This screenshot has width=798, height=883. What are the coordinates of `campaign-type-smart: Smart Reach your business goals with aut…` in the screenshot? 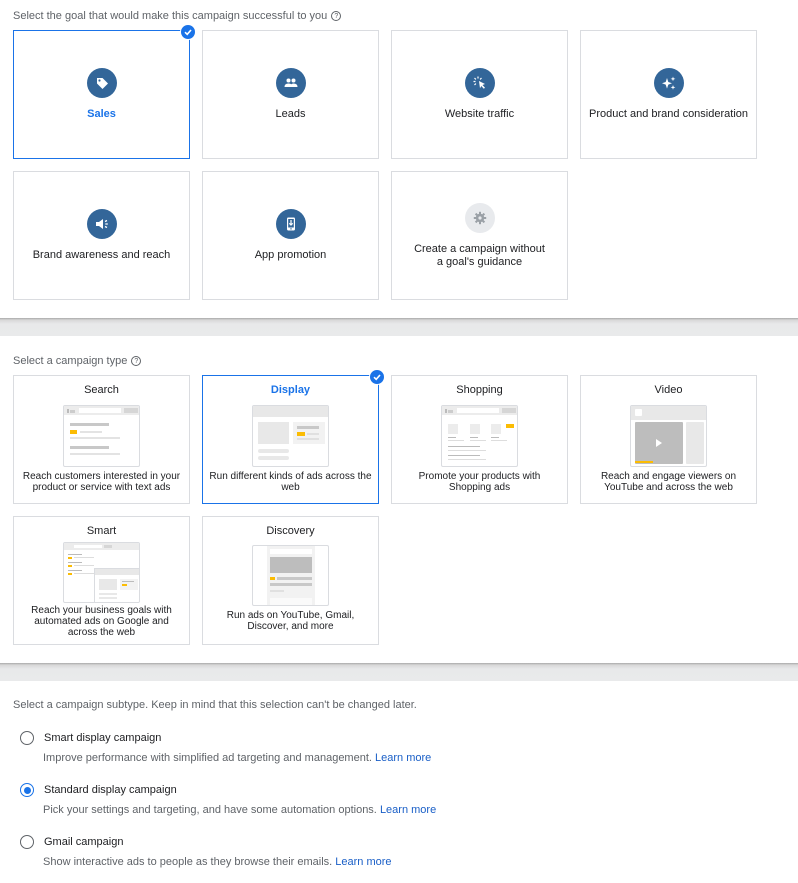 It's located at (101, 580).